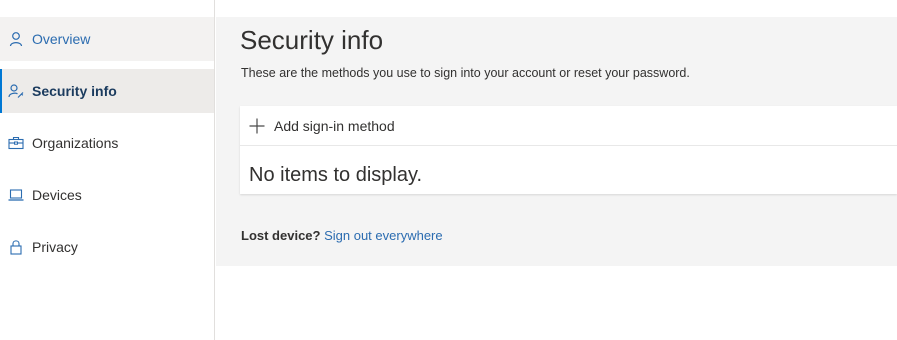 The image size is (897, 340). What do you see at coordinates (334, 125) in the screenshot?
I see `add-sign-in-method-label: Add sign-in method` at bounding box center [334, 125].